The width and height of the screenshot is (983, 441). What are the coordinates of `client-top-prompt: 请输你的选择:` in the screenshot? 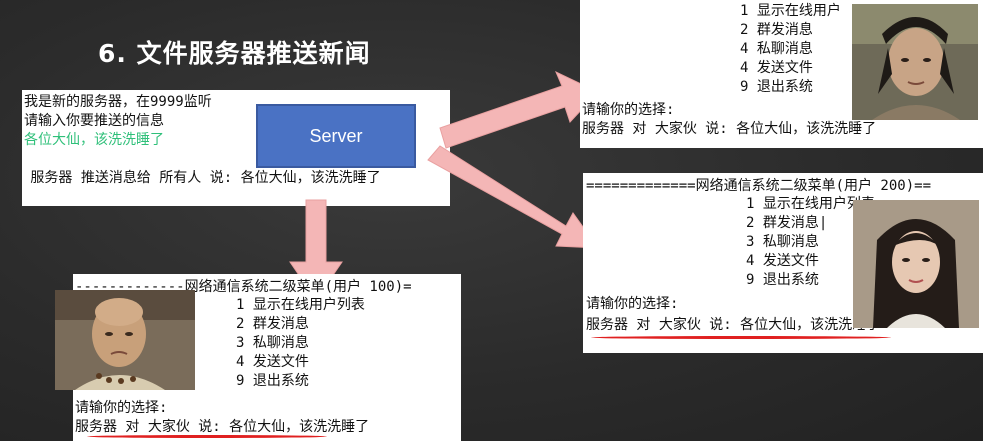 It's located at (628, 110).